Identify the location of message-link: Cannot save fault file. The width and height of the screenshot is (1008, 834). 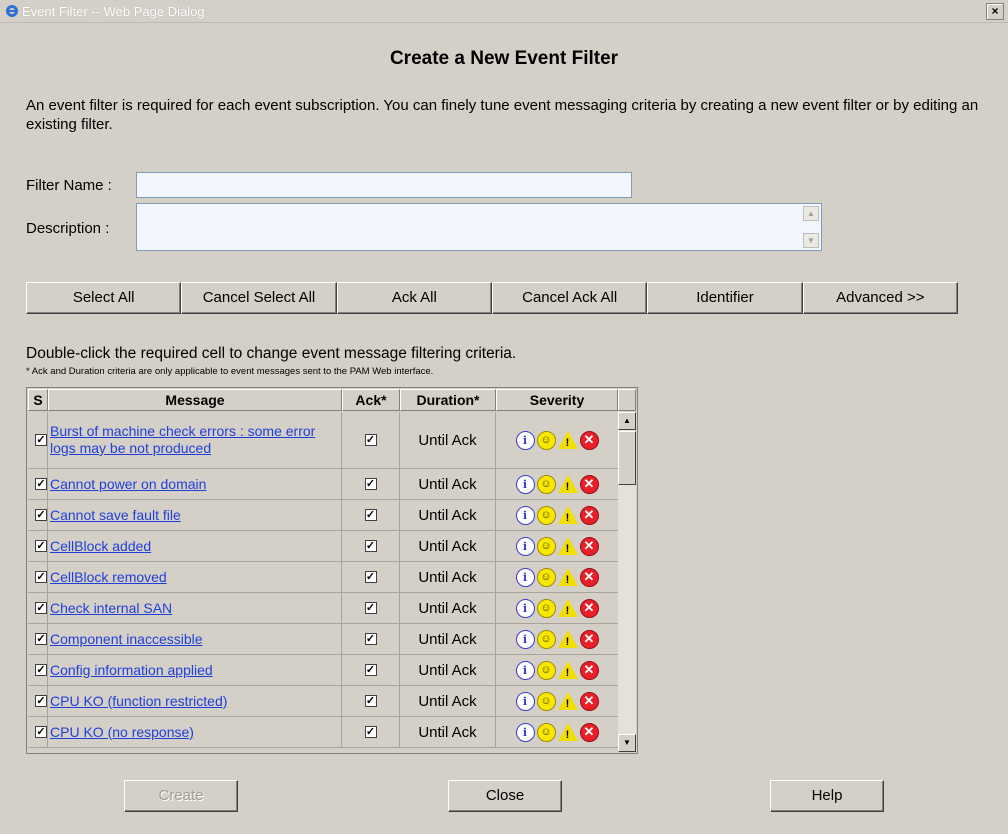
(115, 515).